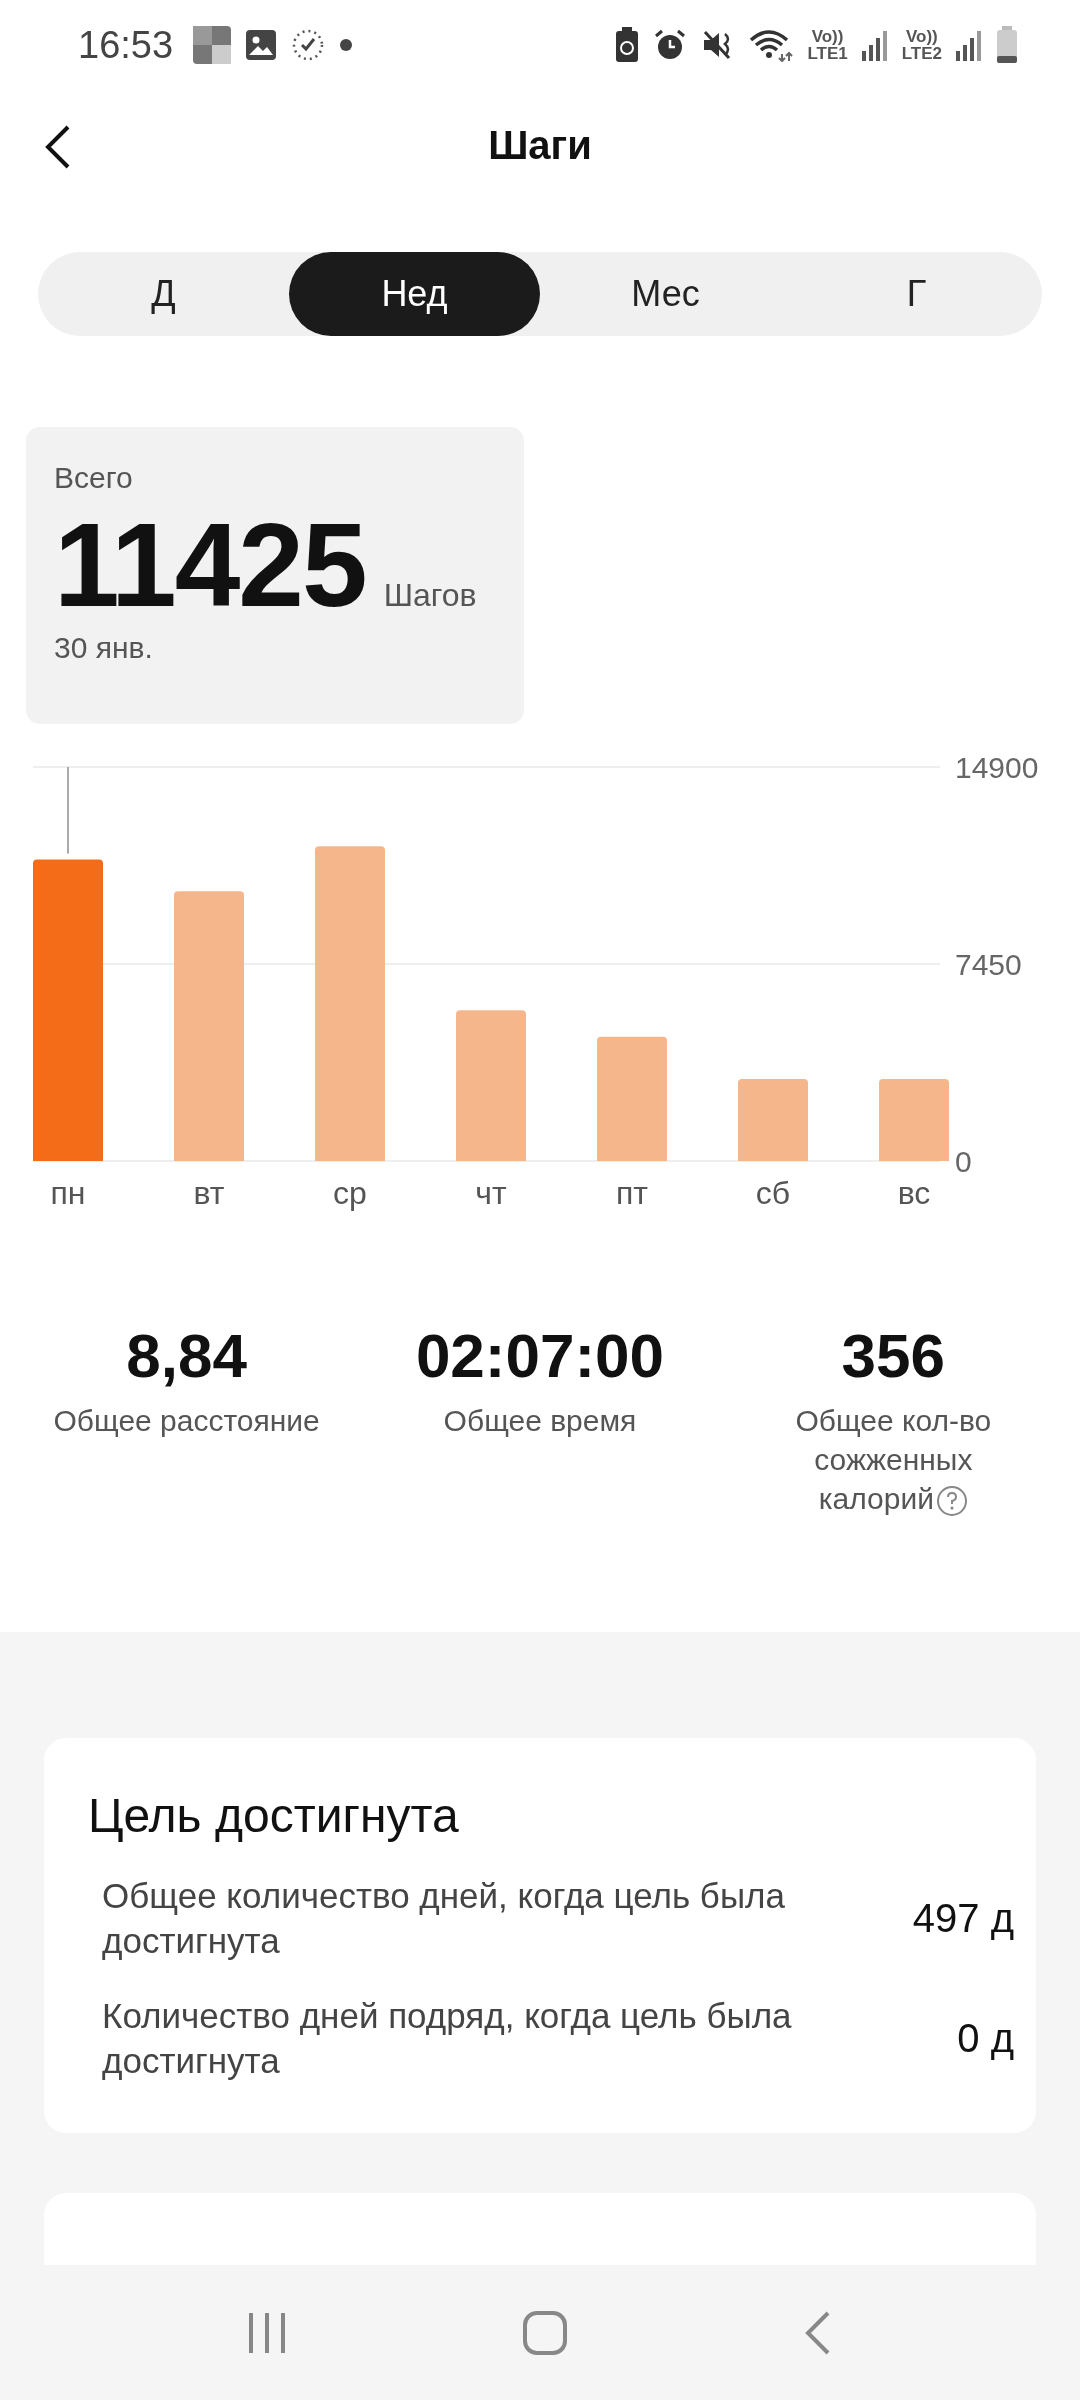  Describe the element at coordinates (163, 294) in the screenshot. I see `period-tab: Д` at that location.